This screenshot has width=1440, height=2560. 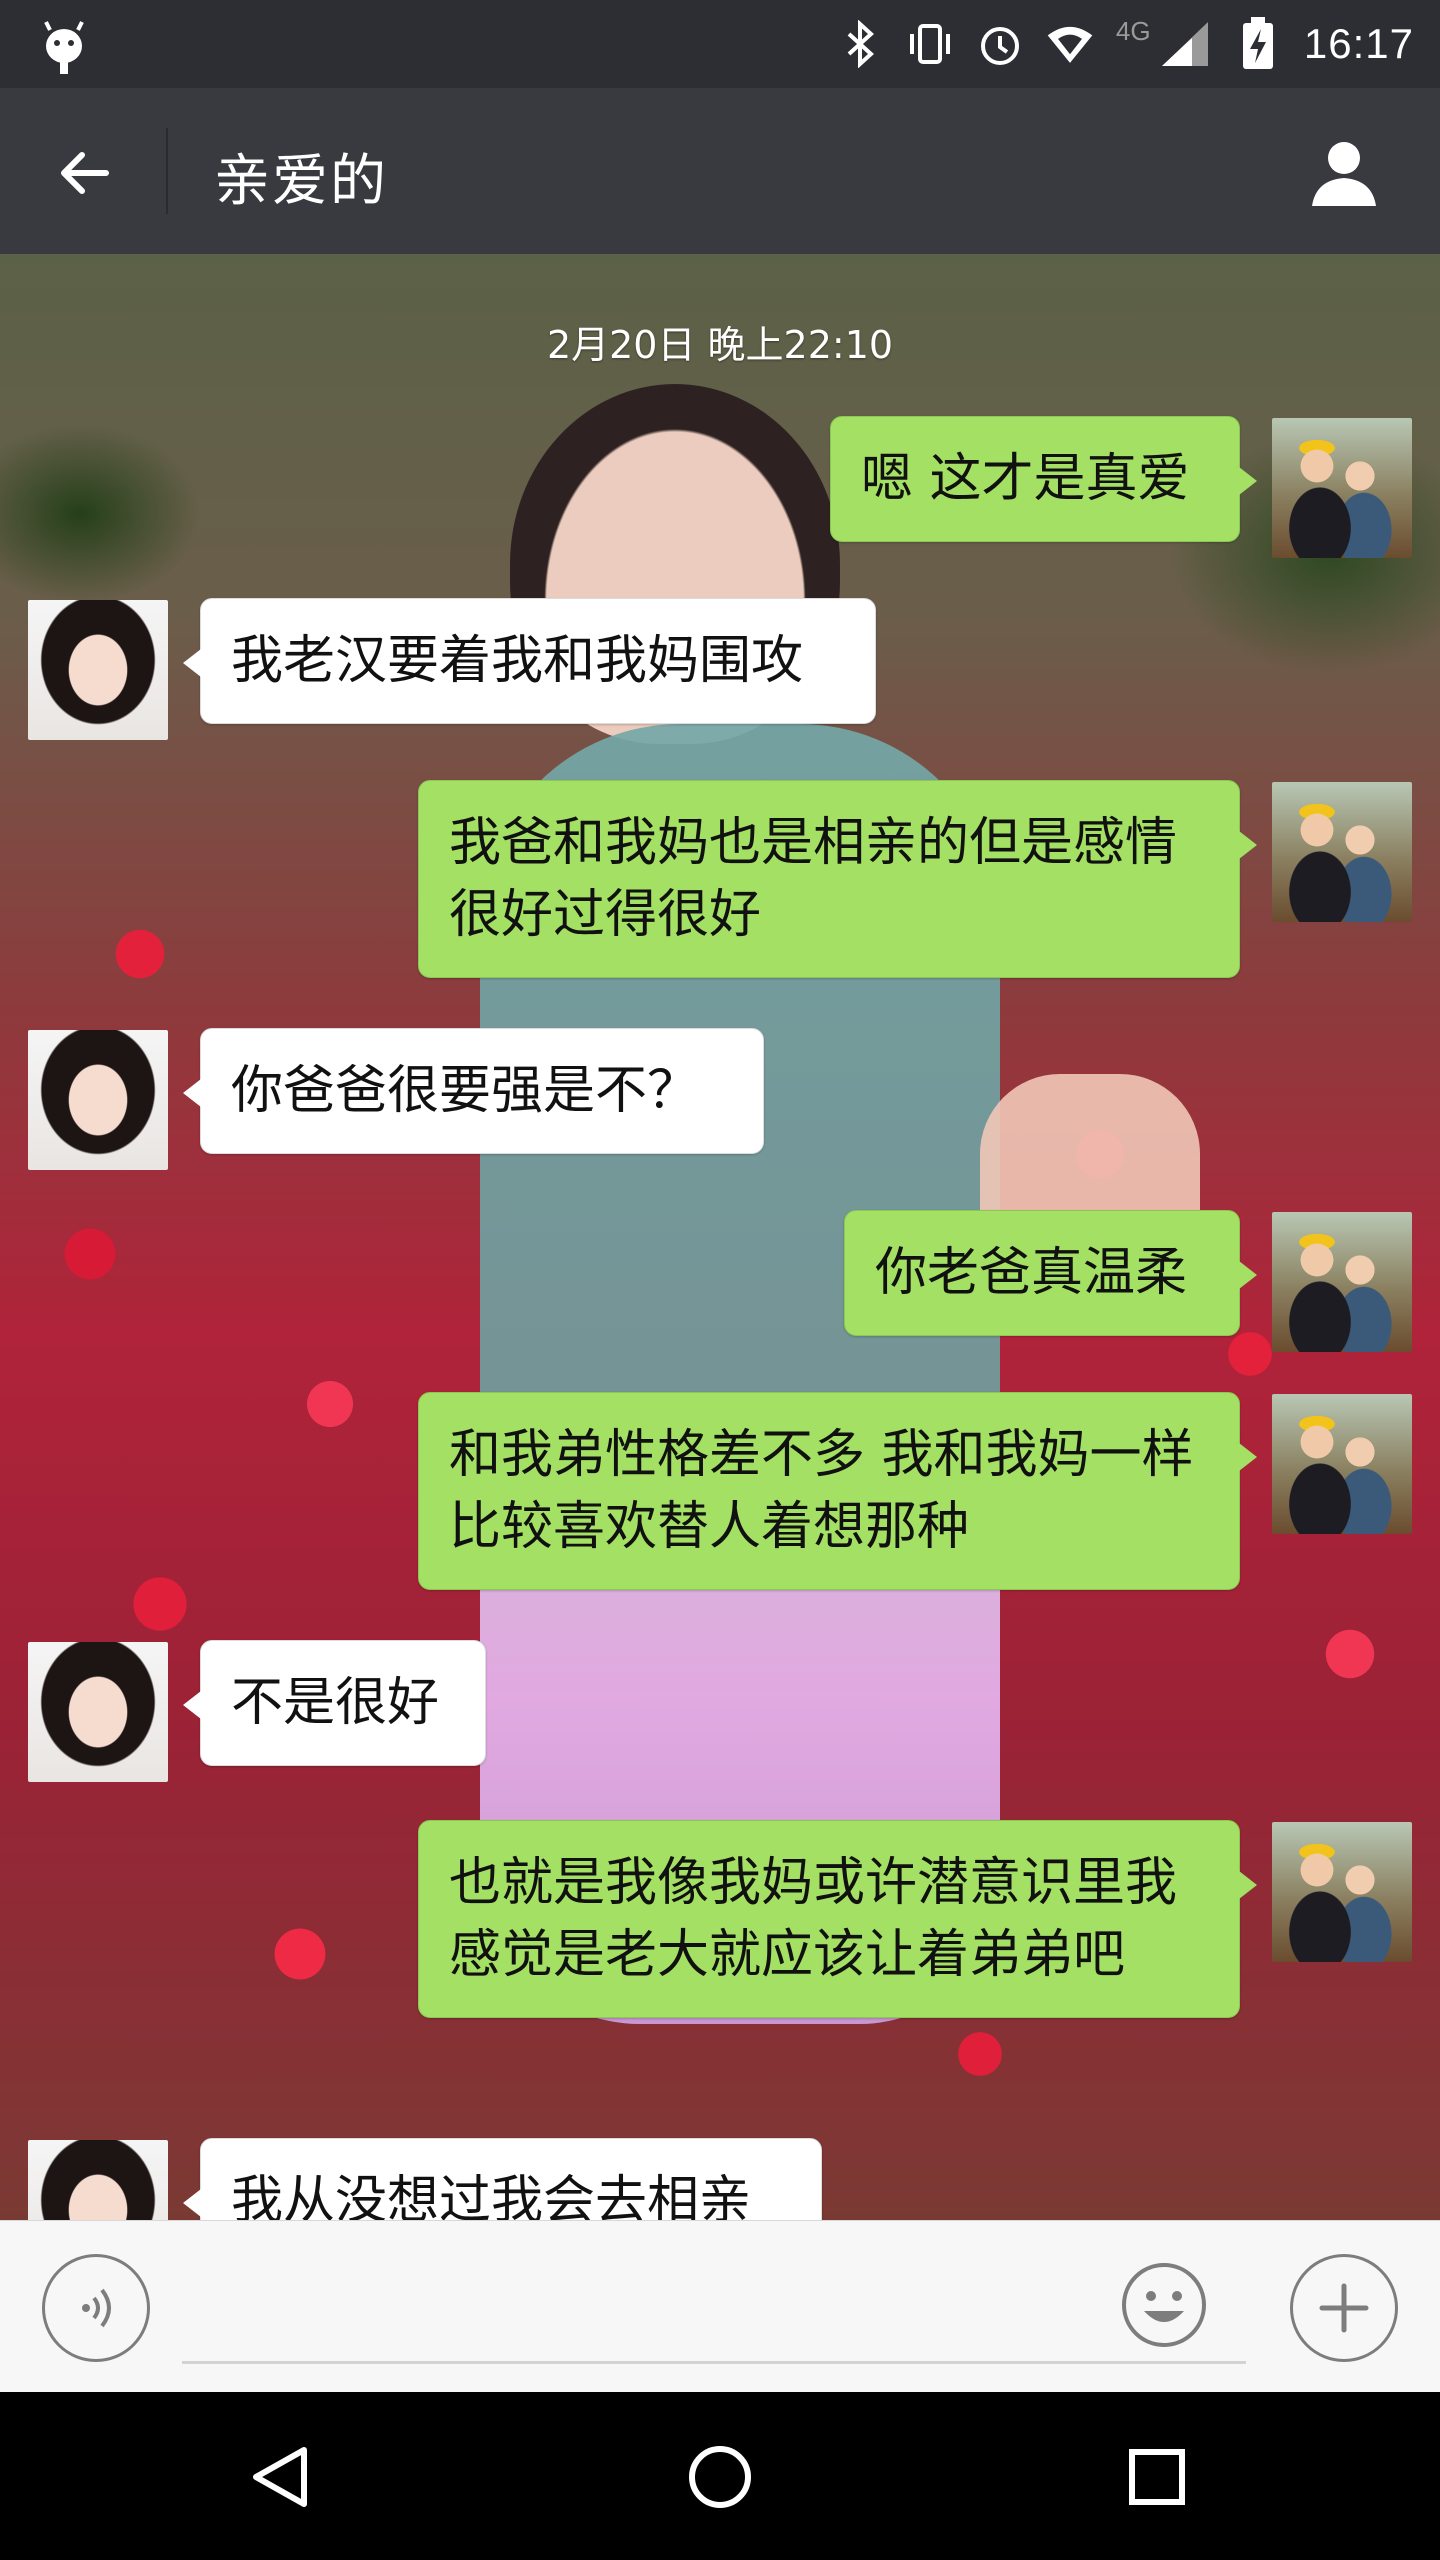 I want to click on status-bar: 4G 16:17, so click(x=720, y=44).